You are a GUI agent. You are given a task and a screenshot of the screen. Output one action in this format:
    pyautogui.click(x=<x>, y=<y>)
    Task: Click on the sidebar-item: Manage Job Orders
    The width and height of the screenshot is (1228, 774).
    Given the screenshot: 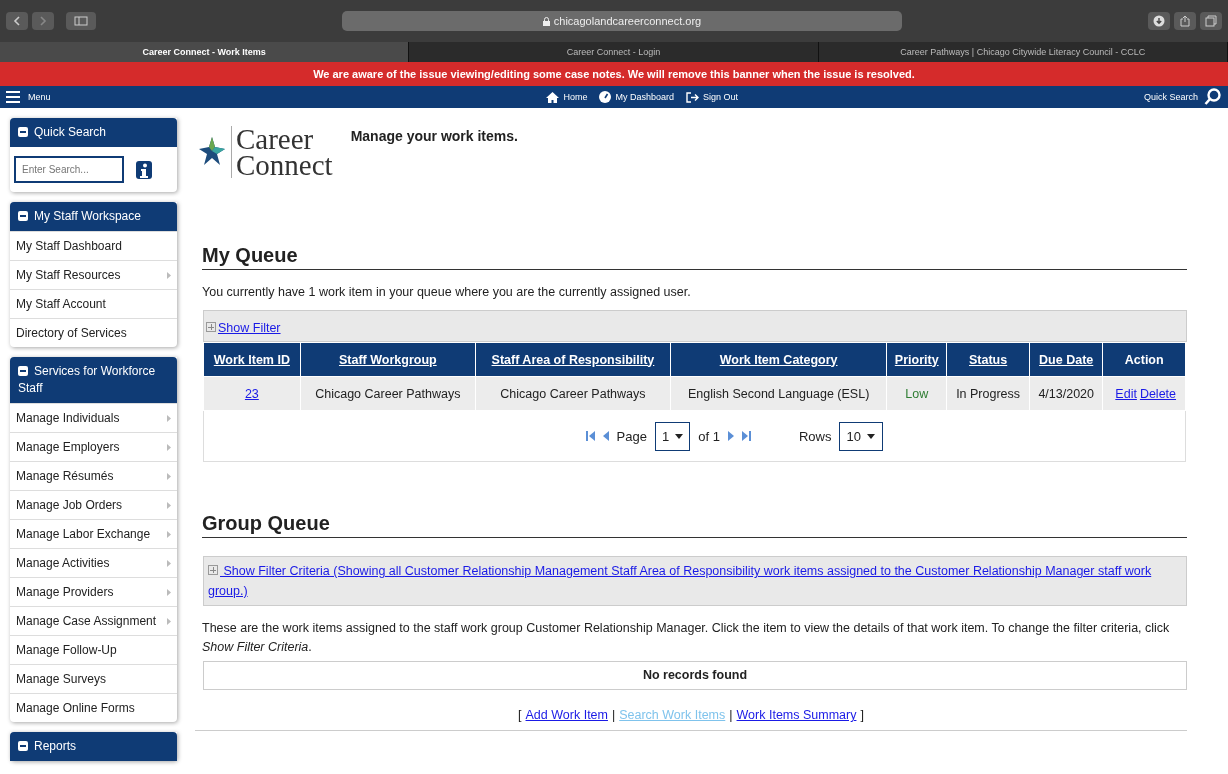 What is the action you would take?
    pyautogui.click(x=93, y=504)
    